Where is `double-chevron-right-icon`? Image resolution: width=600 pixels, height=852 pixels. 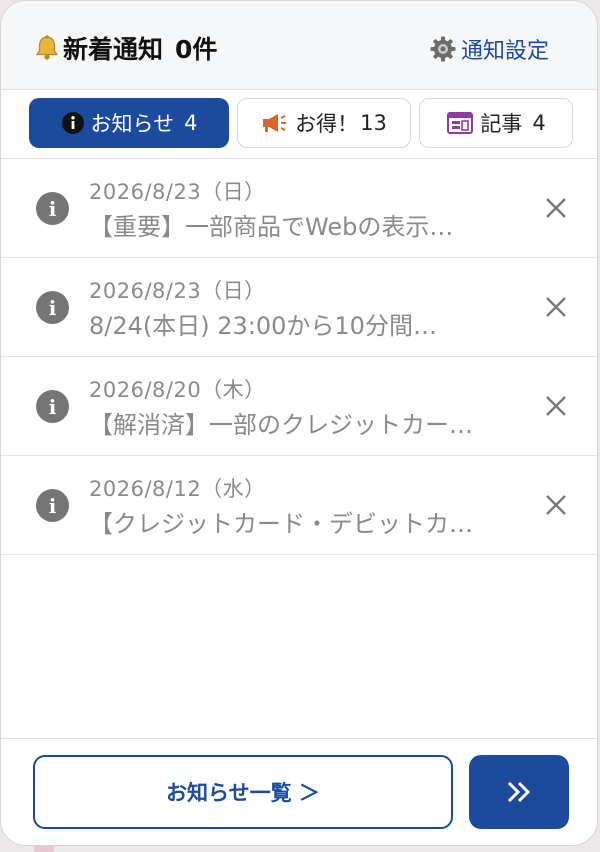
double-chevron-right-icon is located at coordinates (519, 792).